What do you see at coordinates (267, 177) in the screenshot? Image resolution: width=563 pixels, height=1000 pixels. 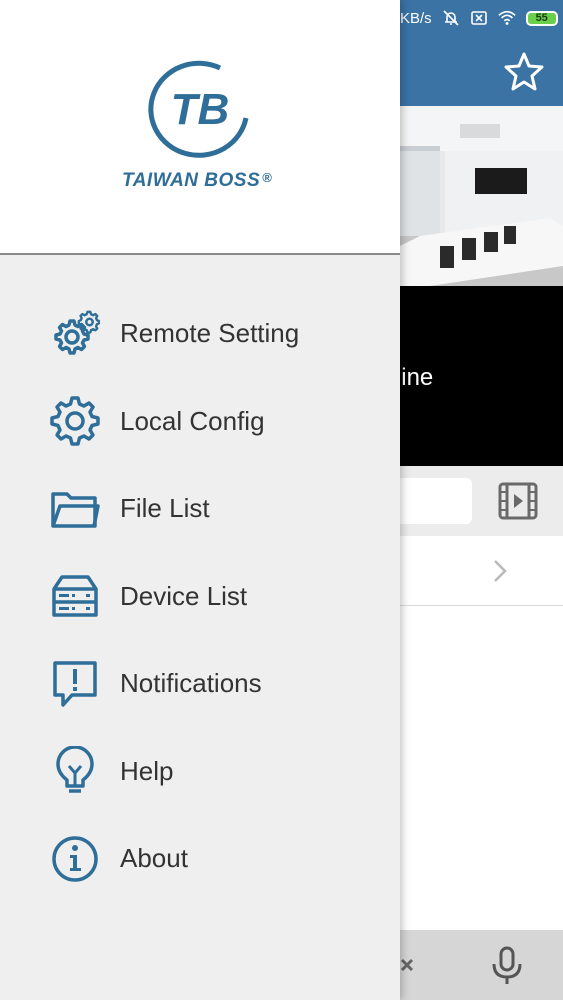 I see `brand-registered-mark: ®` at bounding box center [267, 177].